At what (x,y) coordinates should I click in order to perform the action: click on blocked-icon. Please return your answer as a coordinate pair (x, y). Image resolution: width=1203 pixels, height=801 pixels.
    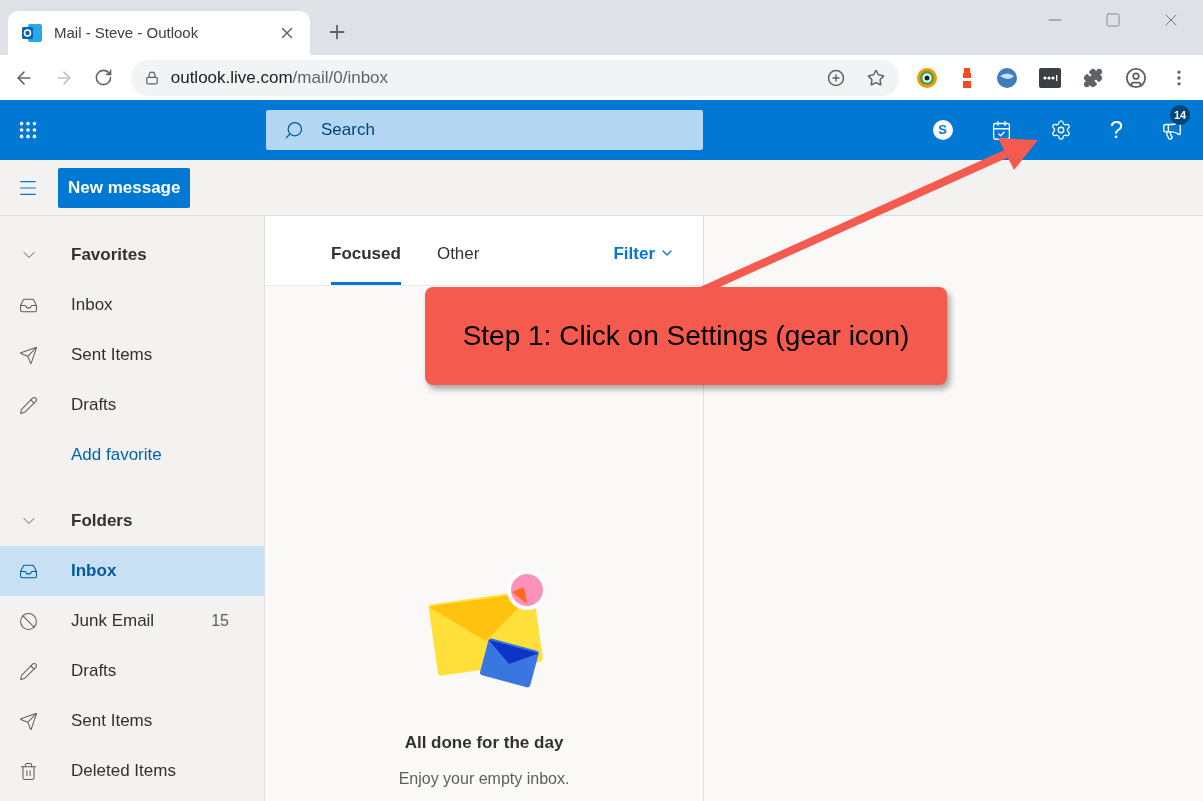
    Looking at the image, I should click on (28, 621).